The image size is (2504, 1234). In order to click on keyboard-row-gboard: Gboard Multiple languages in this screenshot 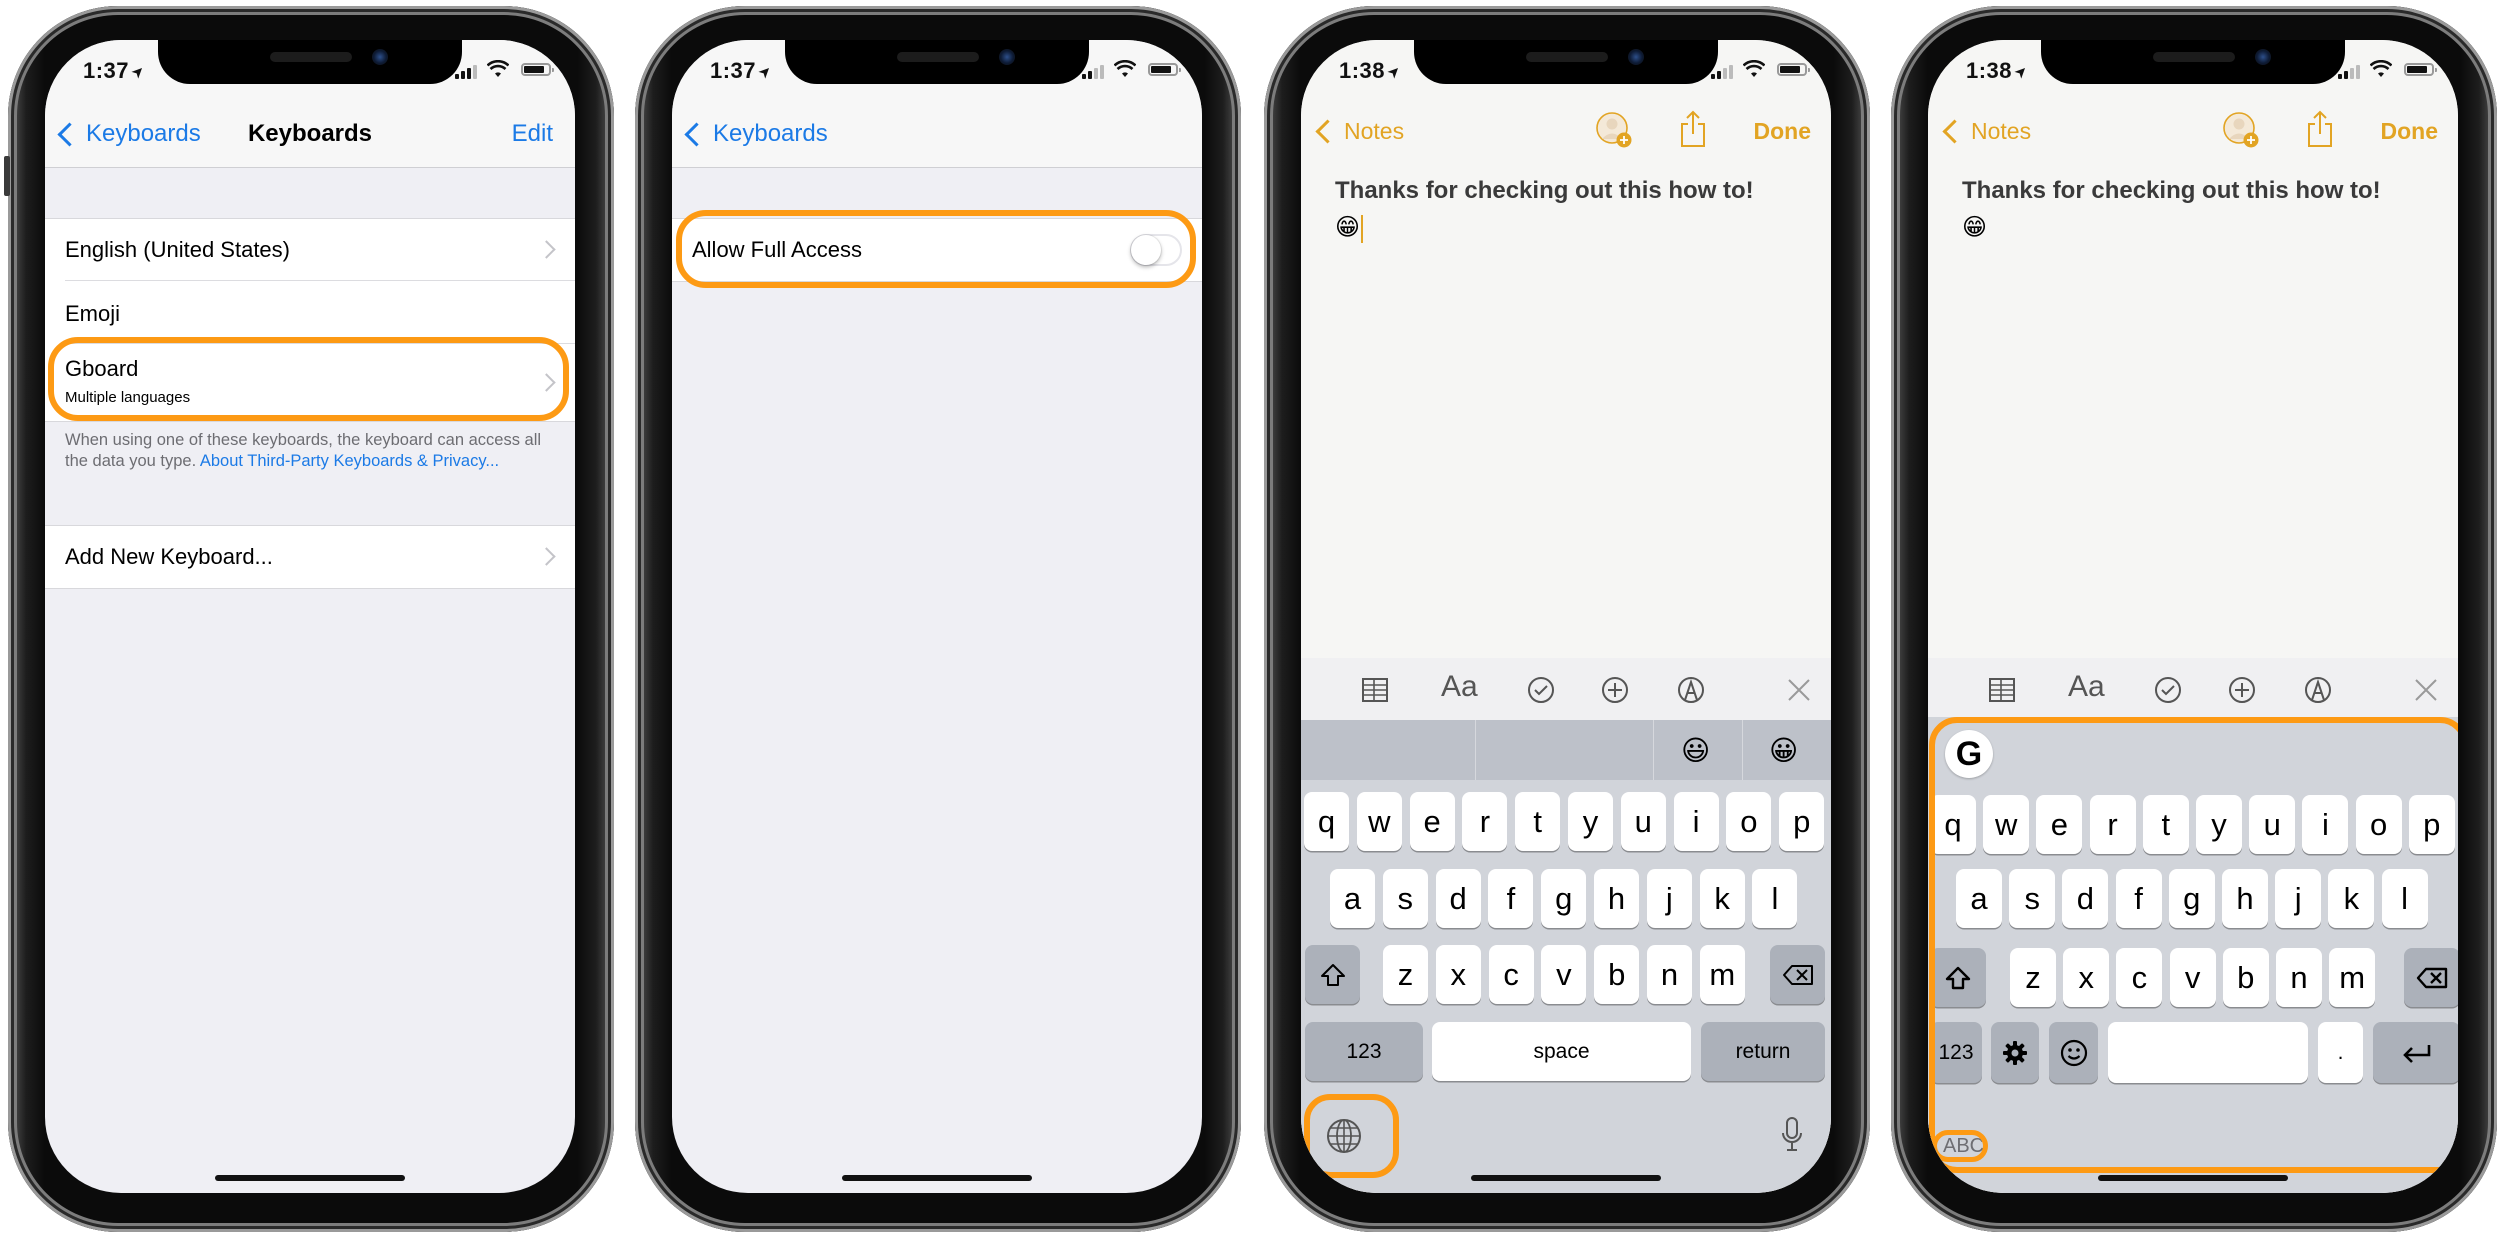, I will do `click(310, 382)`.